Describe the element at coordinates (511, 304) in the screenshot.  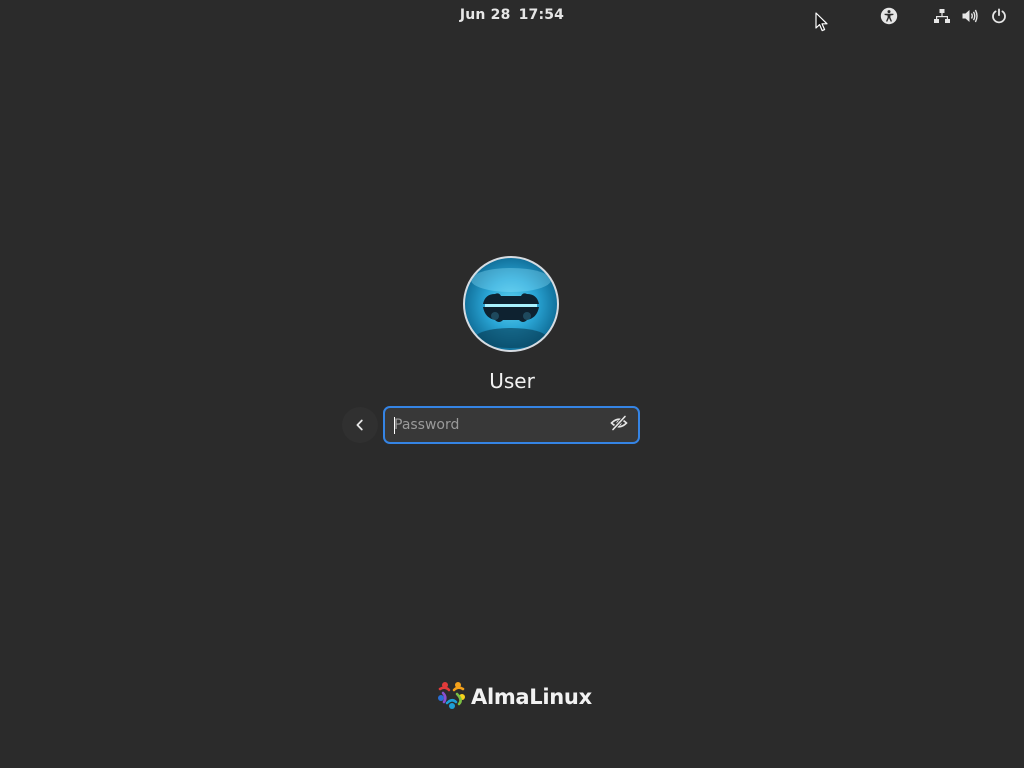
I see `user-avatar` at that location.